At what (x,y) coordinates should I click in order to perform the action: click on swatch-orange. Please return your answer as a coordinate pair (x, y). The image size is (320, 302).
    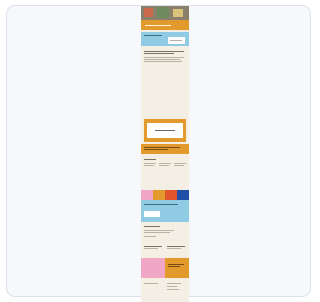
    Looking at the image, I should click on (159, 195).